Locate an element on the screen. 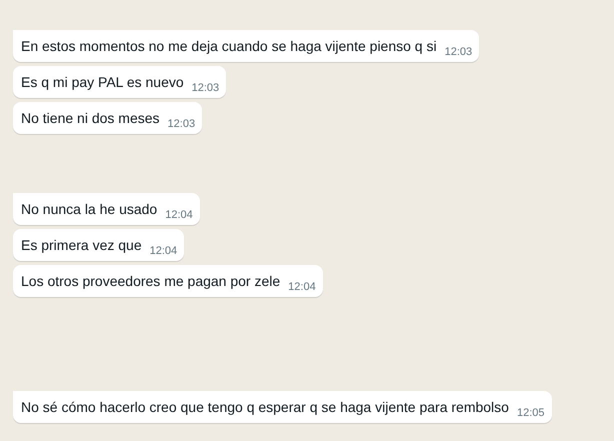 This screenshot has width=614, height=441. message-text: No tiene ni dos meses is located at coordinates (90, 118).